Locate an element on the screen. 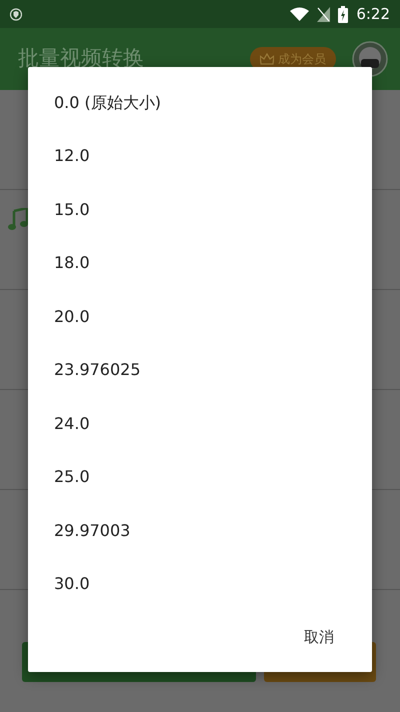  option-item: 30.0 is located at coordinates (72, 584).